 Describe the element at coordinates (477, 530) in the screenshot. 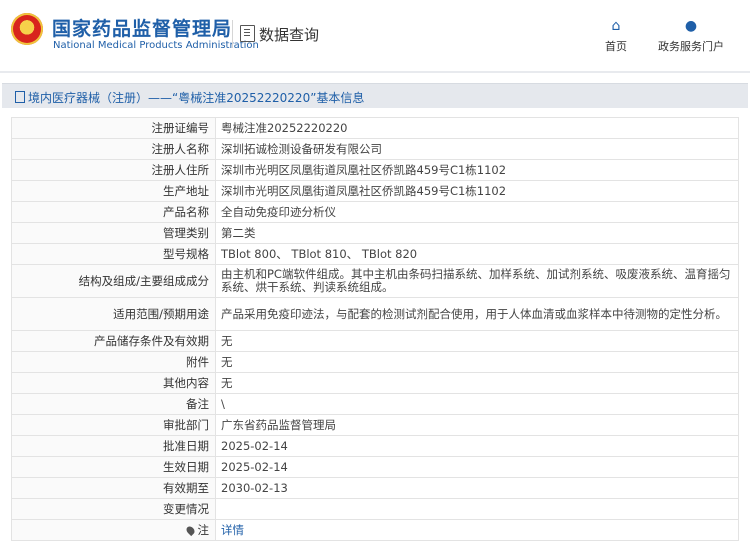

I see `field-value: 详情` at that location.